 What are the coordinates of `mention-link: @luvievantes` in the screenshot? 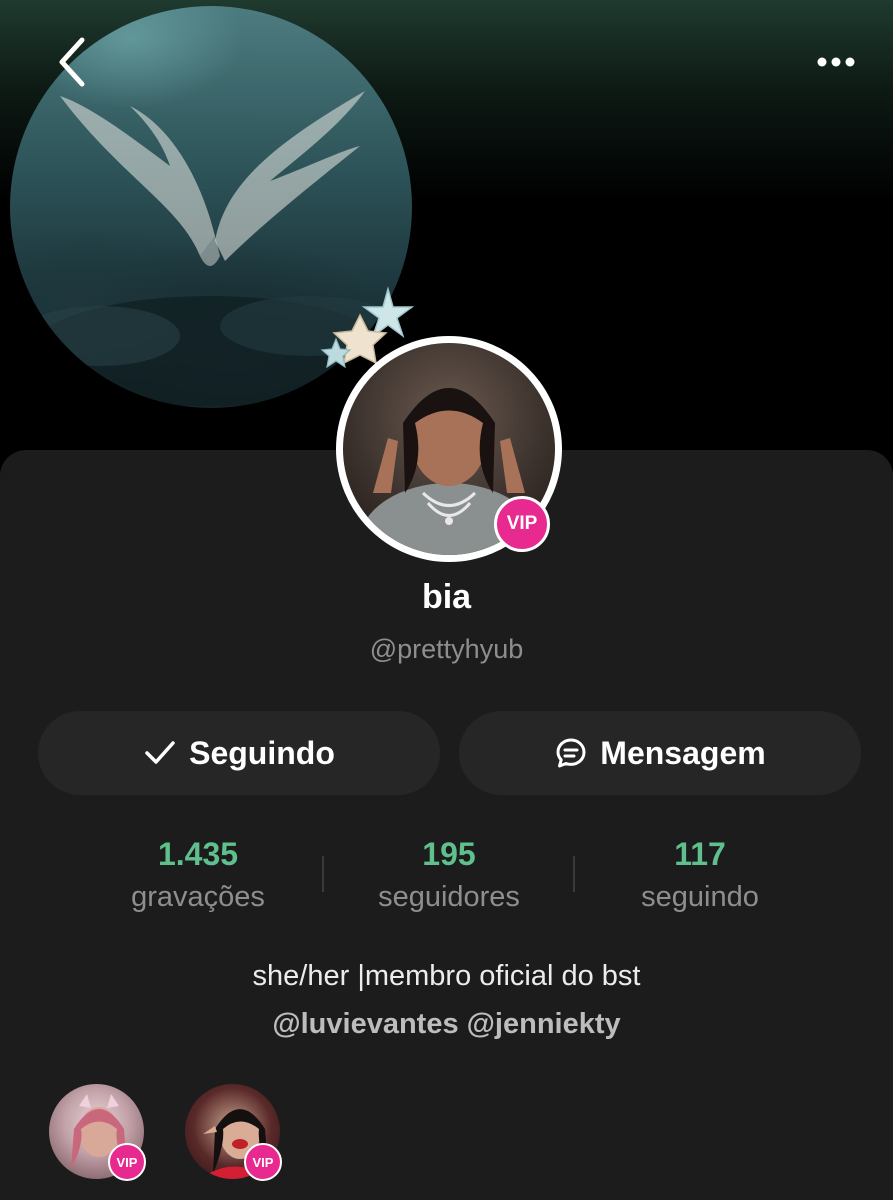 It's located at (365, 1024).